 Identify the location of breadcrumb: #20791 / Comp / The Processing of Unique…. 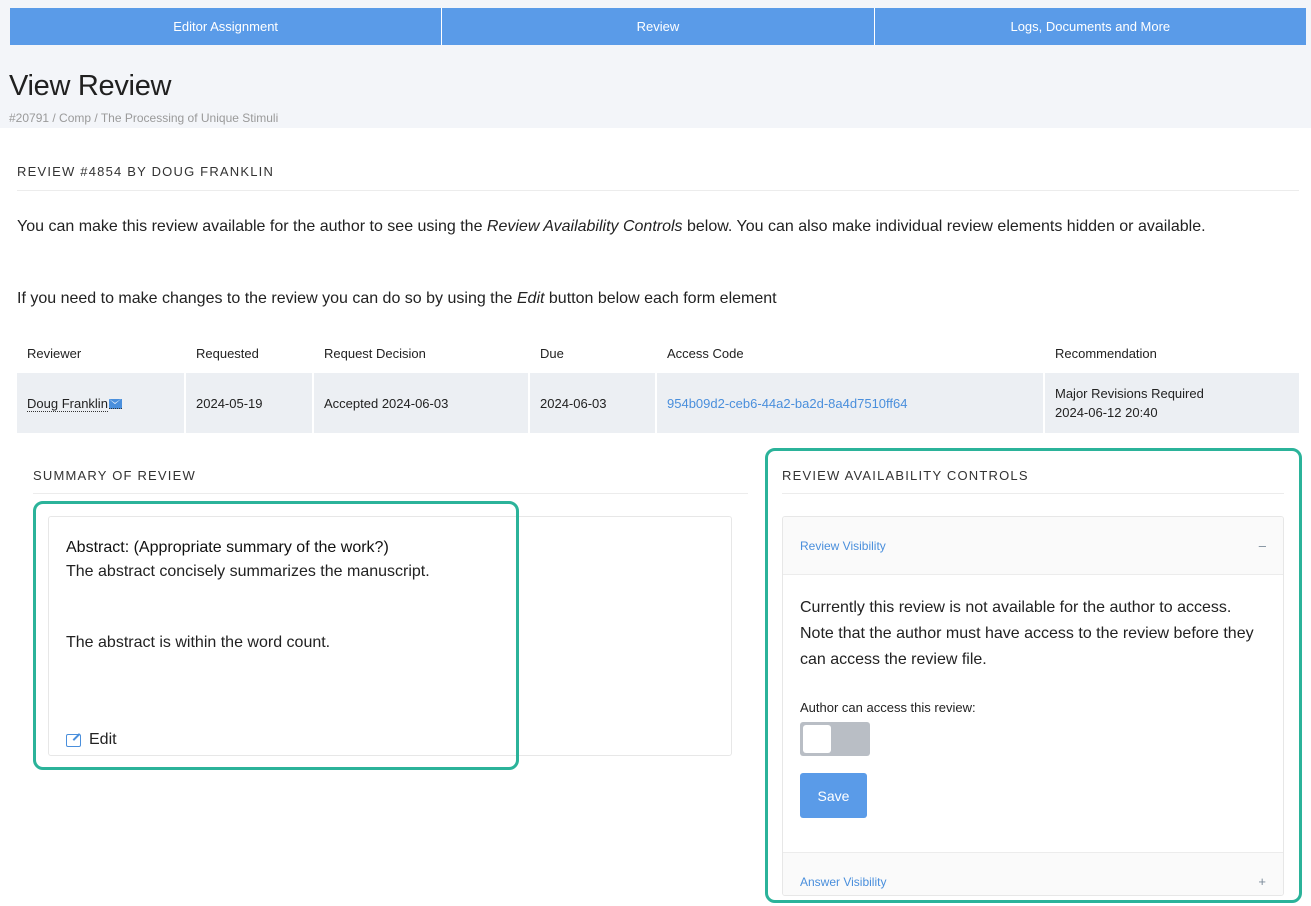
(144, 118).